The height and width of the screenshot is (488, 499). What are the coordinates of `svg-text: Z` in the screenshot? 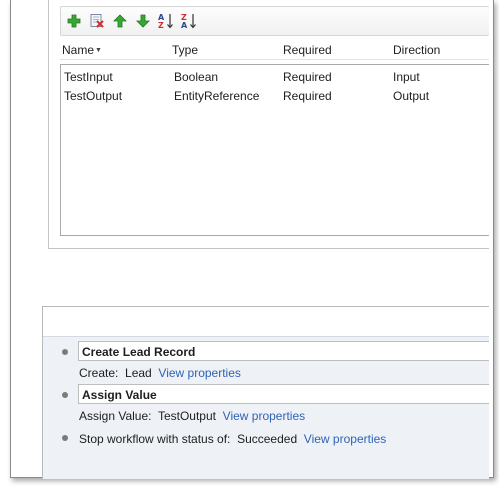 It's located at (161, 25).